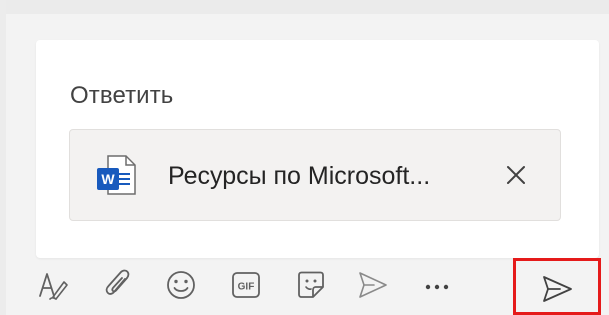 The width and height of the screenshot is (609, 315). I want to click on word-document-icon: W, so click(116, 175).